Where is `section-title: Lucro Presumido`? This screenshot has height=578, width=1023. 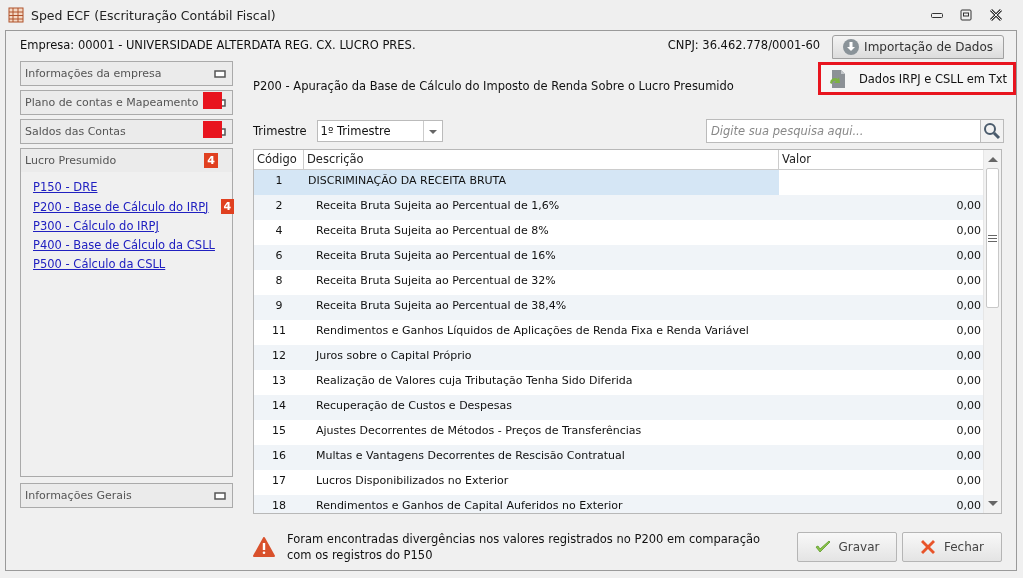
section-title: Lucro Presumido is located at coordinates (71, 160).